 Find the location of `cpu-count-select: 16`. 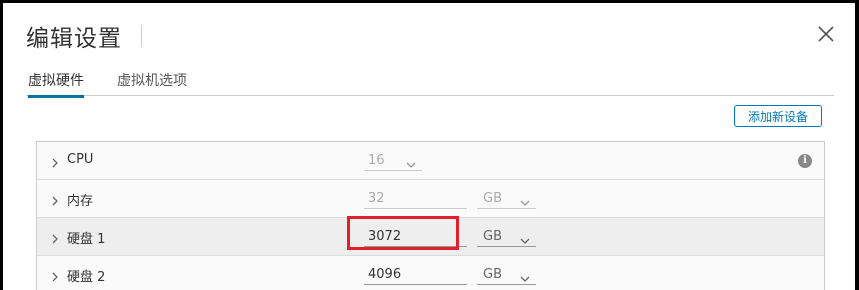

cpu-count-select: 16 is located at coordinates (393, 160).